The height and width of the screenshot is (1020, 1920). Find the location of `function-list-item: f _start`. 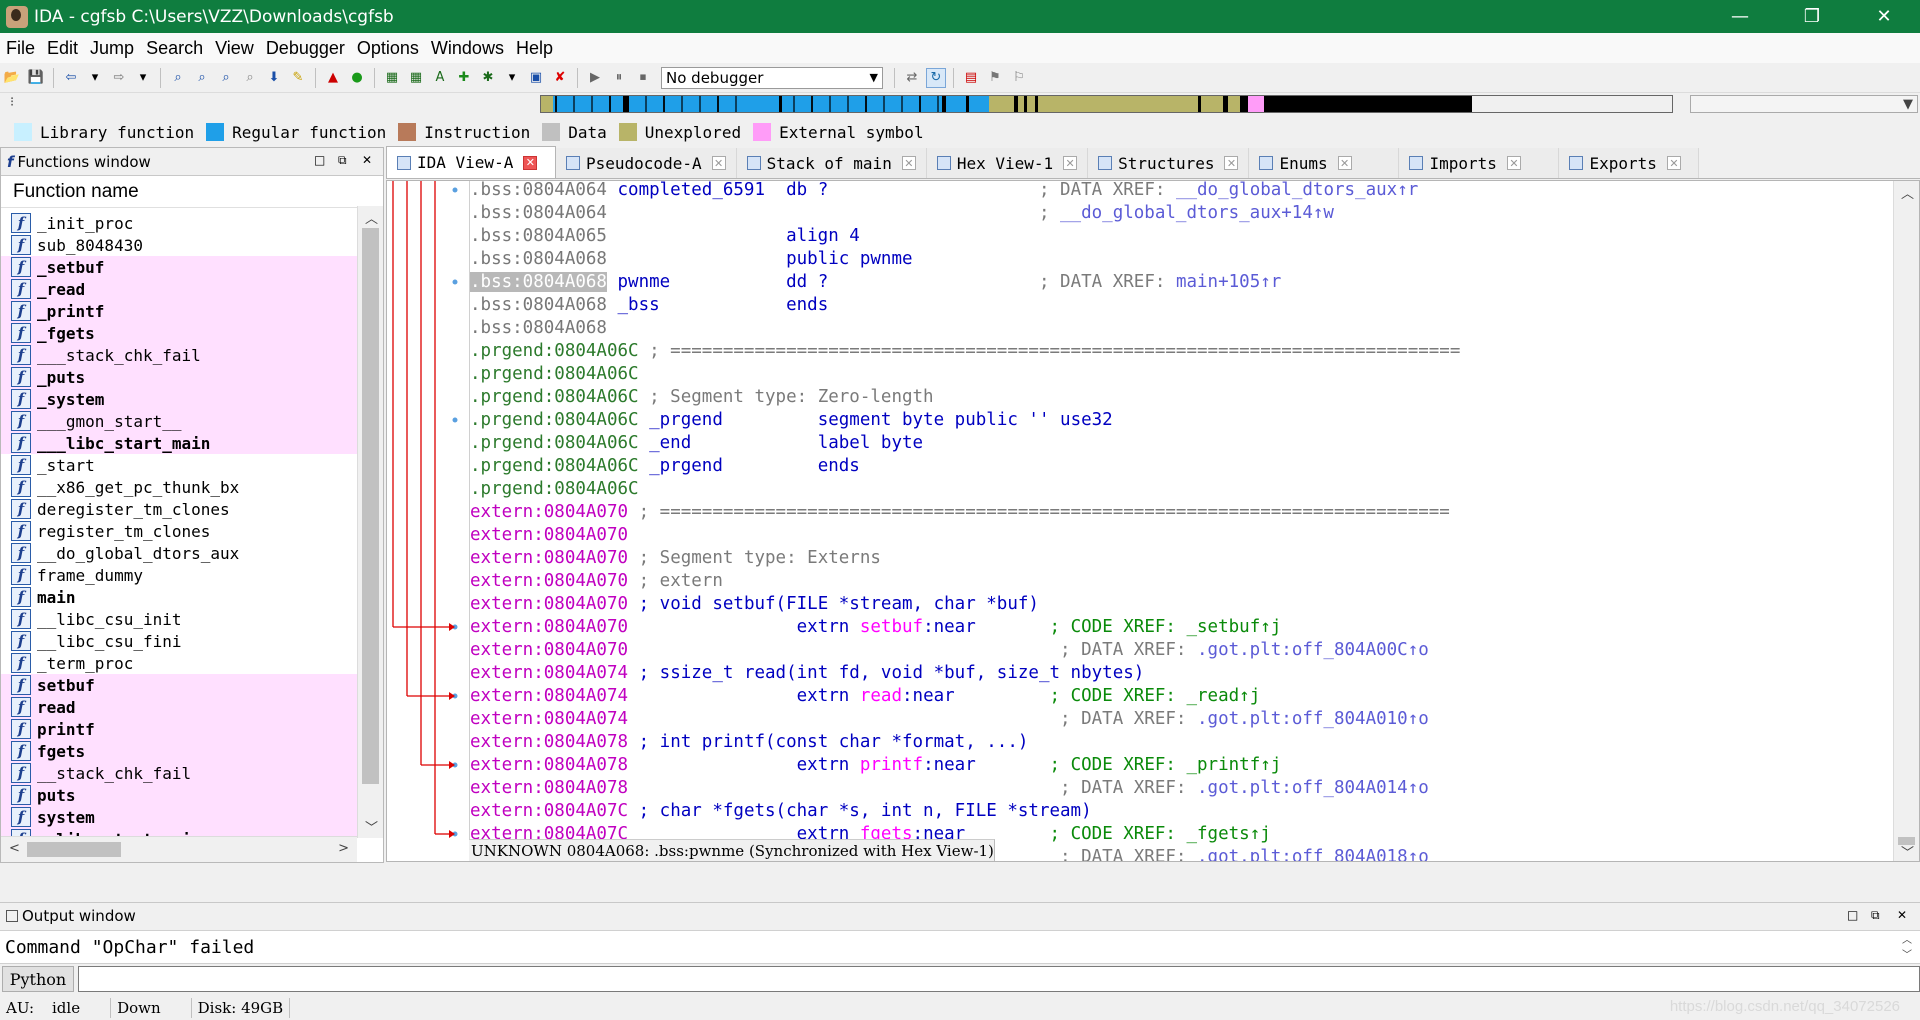

function-list-item: f _start is located at coordinates (179, 465).